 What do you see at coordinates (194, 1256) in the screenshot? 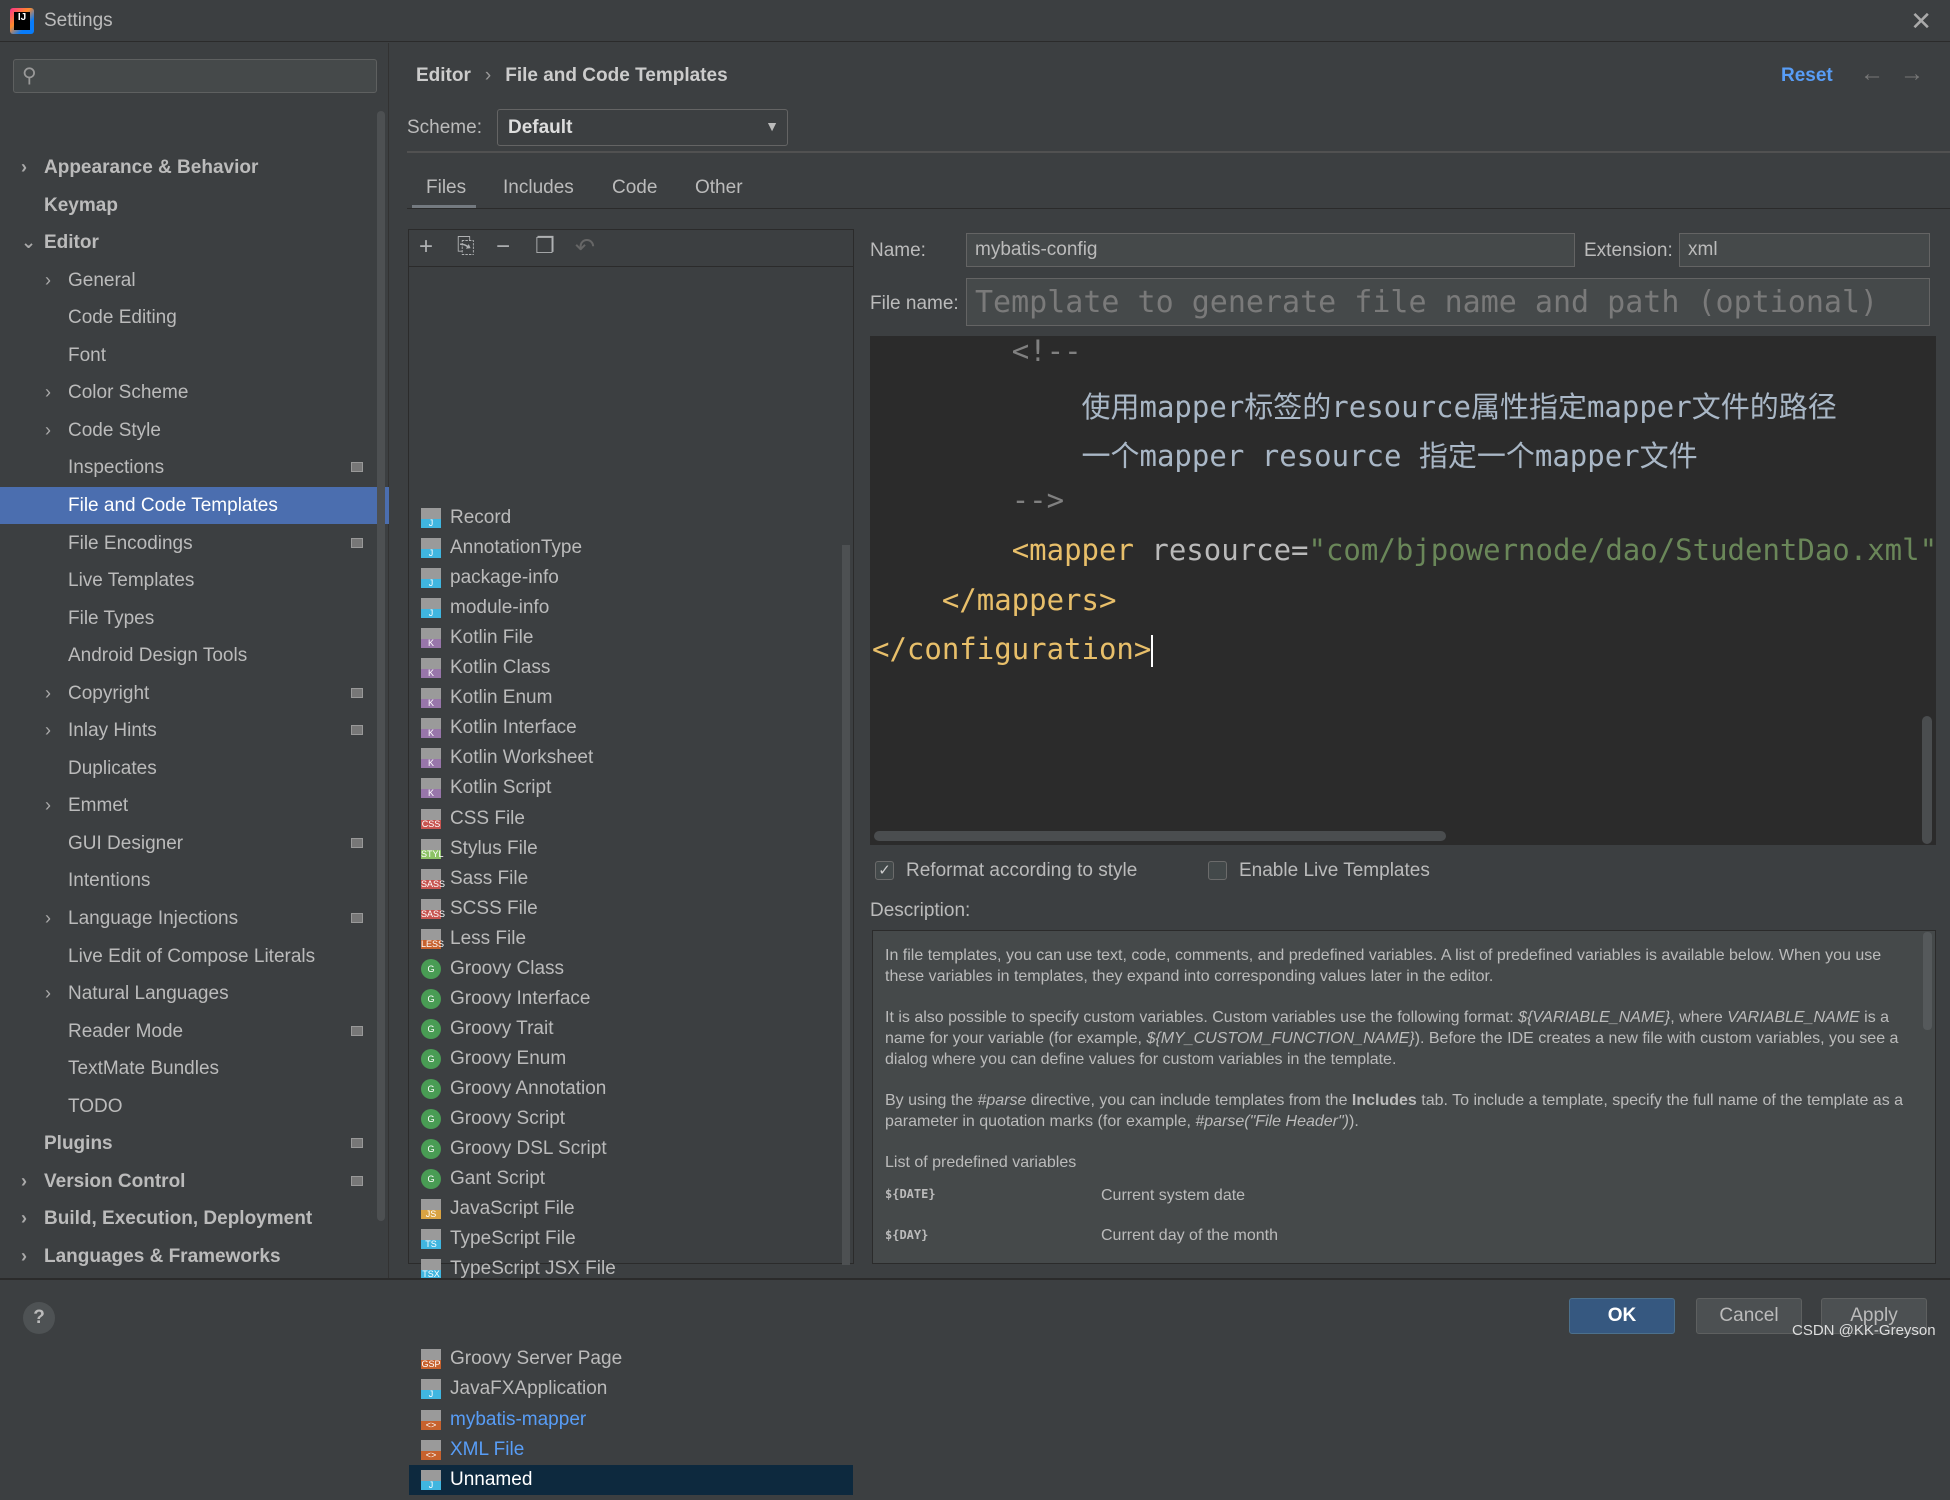
I see `sidebar-item: › Languages & Frameworks` at bounding box center [194, 1256].